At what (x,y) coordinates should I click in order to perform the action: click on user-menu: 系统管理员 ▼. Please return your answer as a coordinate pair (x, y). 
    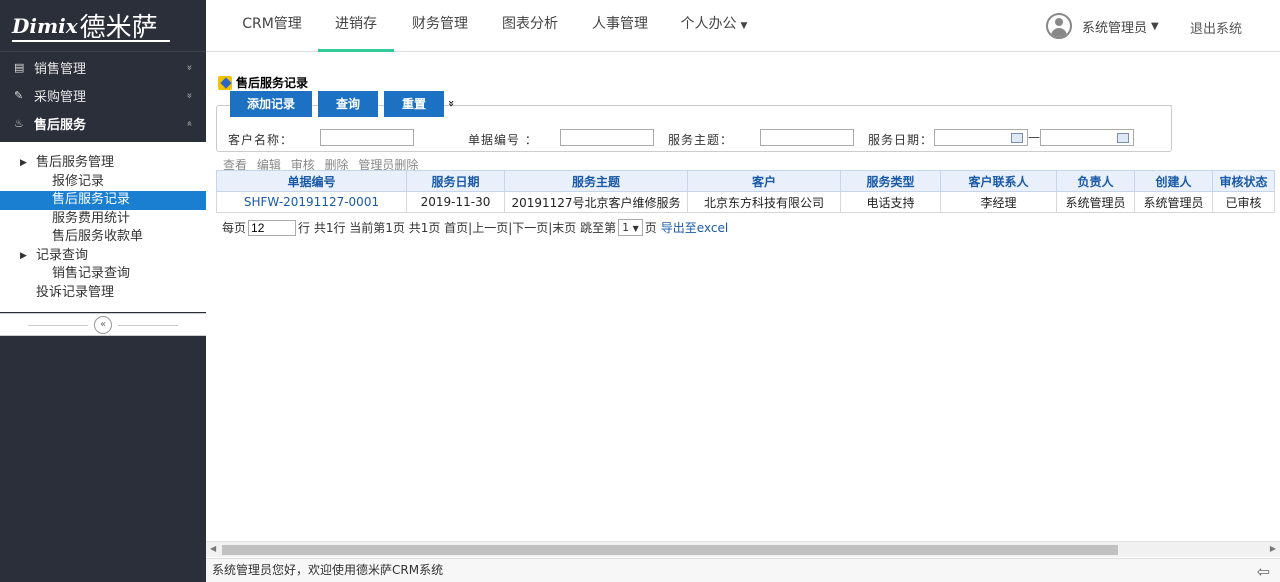
    Looking at the image, I should click on (1102, 26).